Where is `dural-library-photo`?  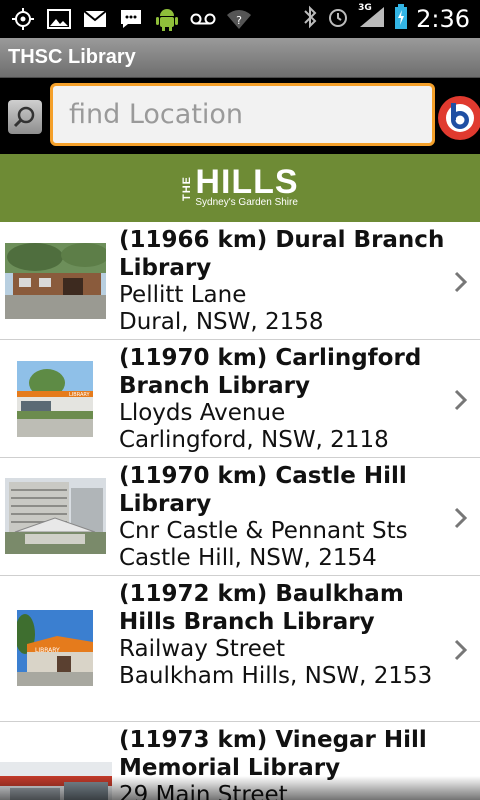 dural-library-photo is located at coordinates (55, 281).